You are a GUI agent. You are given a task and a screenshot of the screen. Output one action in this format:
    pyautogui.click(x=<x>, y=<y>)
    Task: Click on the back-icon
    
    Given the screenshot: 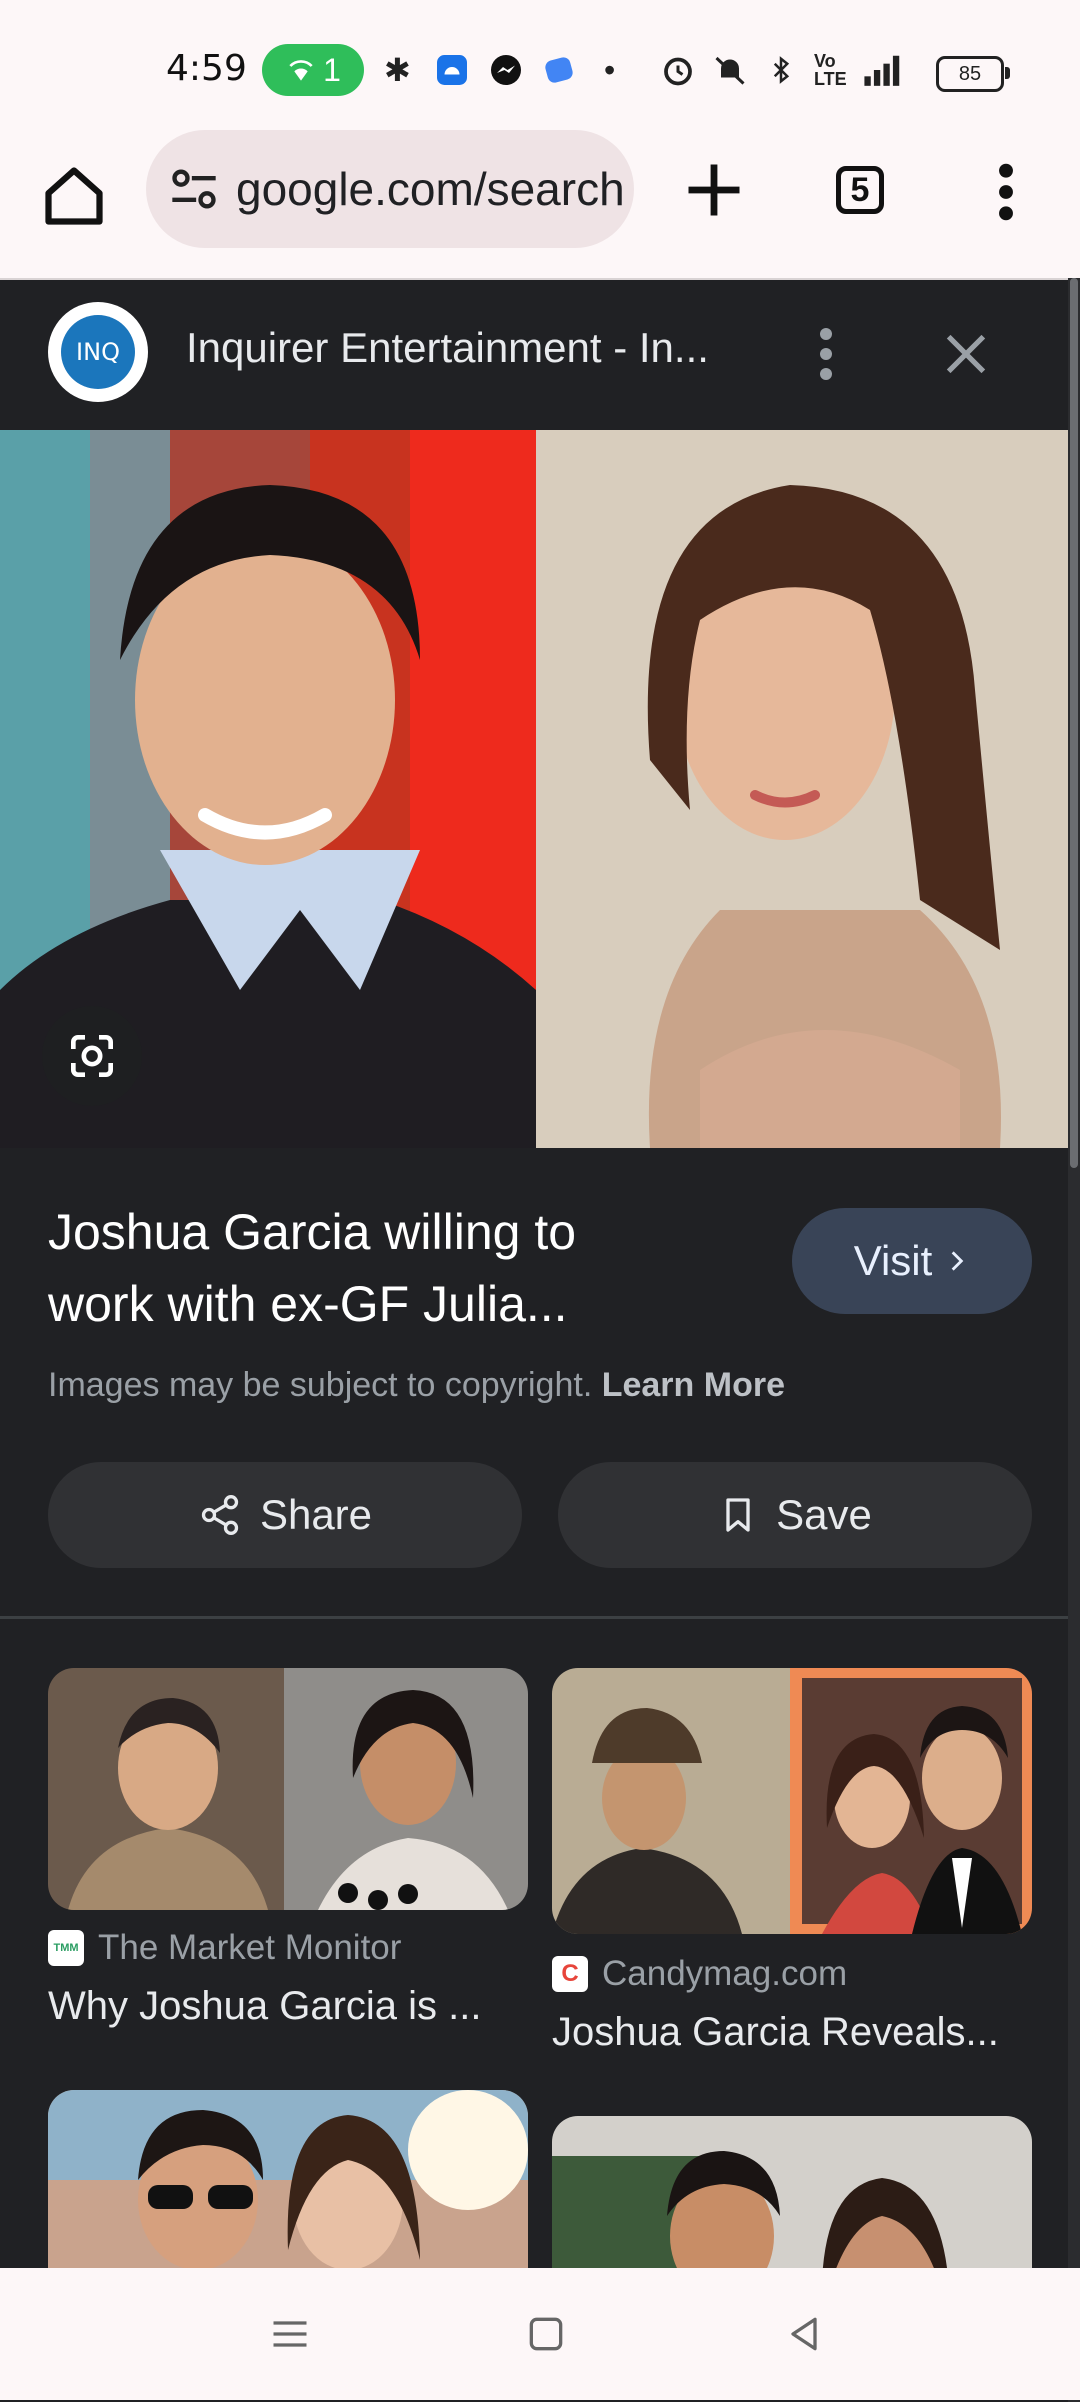 What is the action you would take?
    pyautogui.click(x=804, y=2334)
    